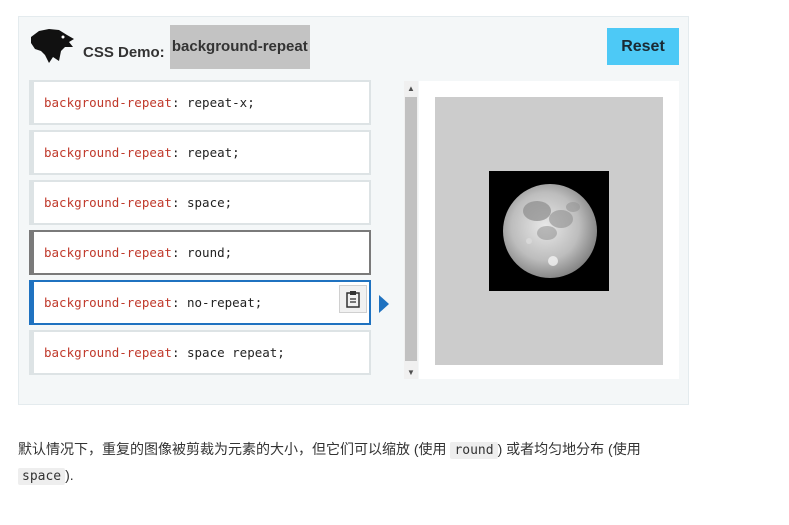  I want to click on example-choice-round: background-repeat: round;, so click(200, 252).